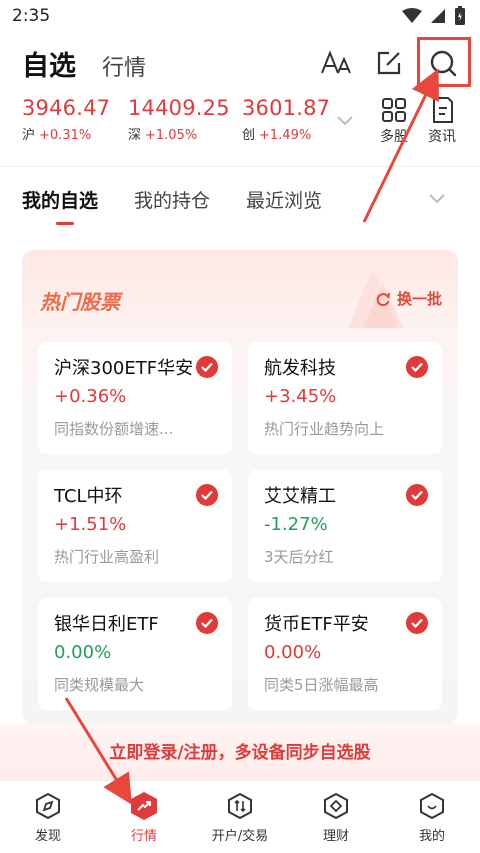 The width and height of the screenshot is (480, 853). What do you see at coordinates (438, 16) in the screenshot?
I see `signal-icon` at bounding box center [438, 16].